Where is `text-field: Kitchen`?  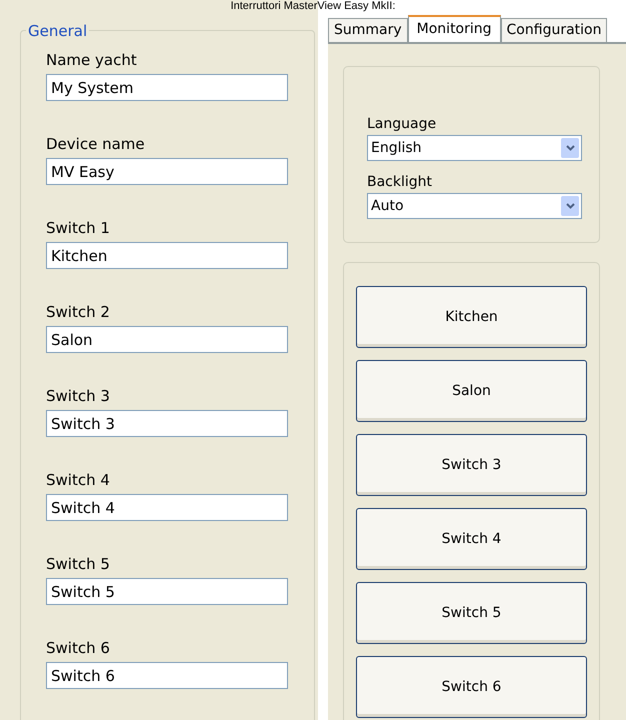 text-field: Kitchen is located at coordinates (167, 255).